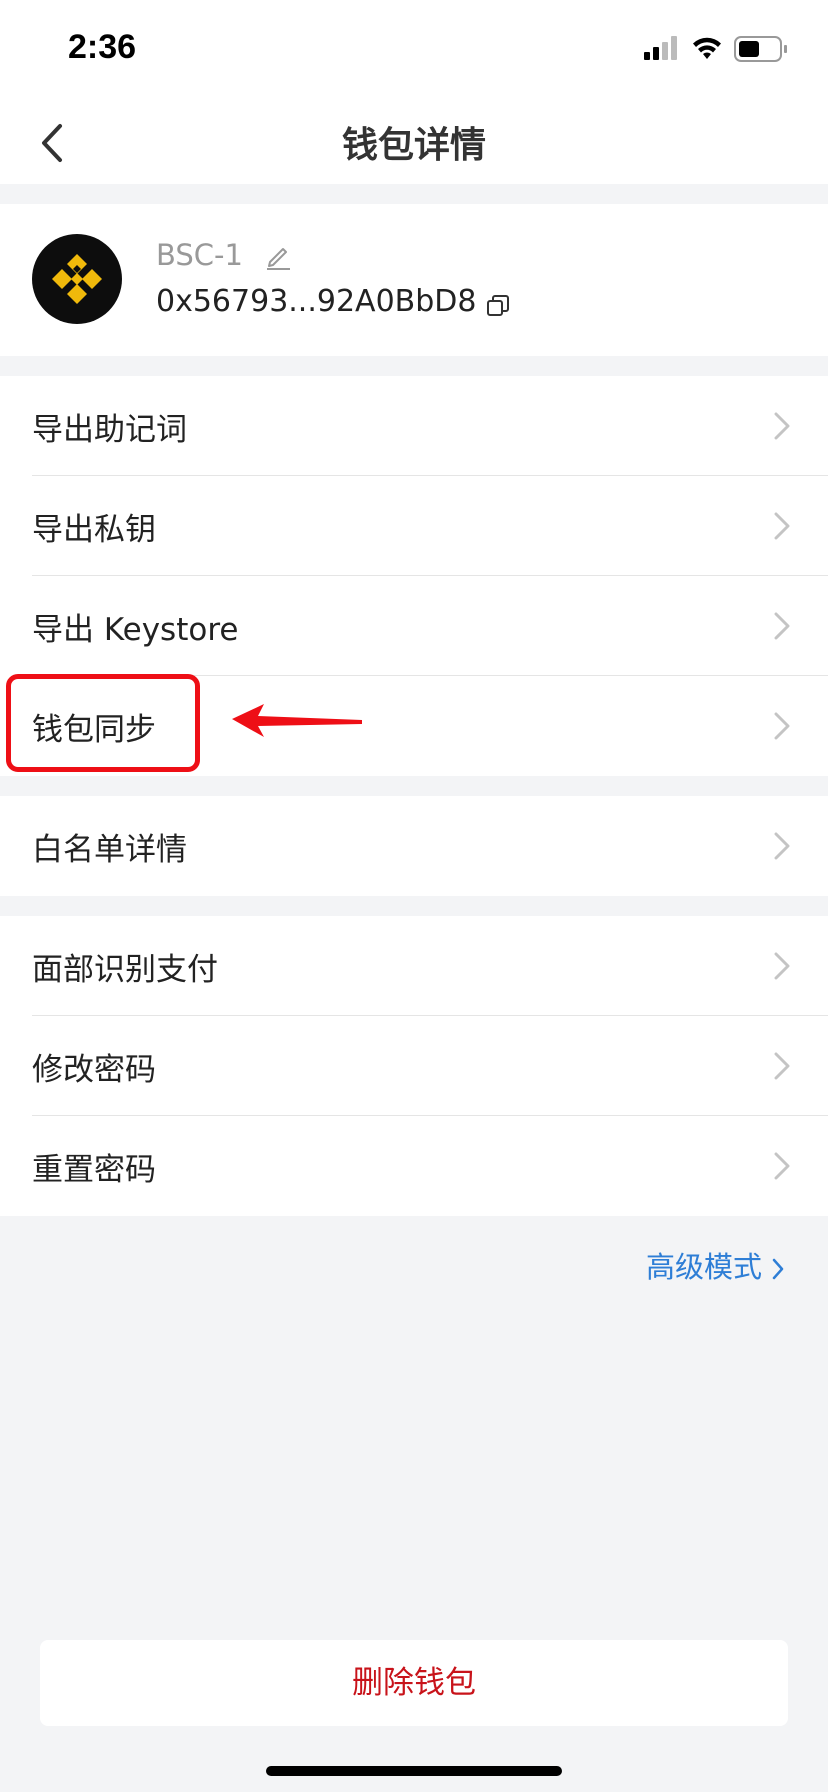 This screenshot has width=828, height=1792. What do you see at coordinates (414, 526) in the screenshot?
I see `menu-item-export-private-key: 导出私钥` at bounding box center [414, 526].